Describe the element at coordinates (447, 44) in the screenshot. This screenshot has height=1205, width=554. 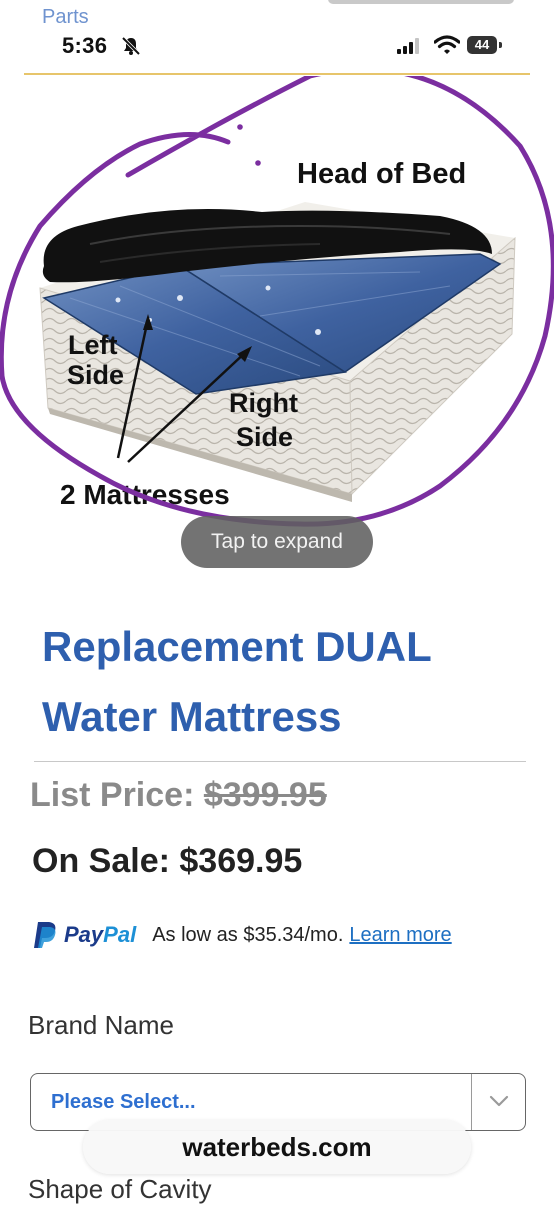
I see `wifi-icon` at that location.